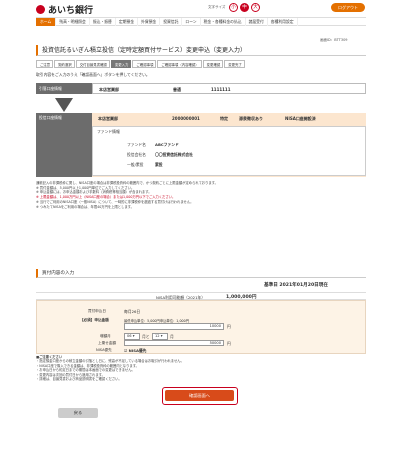 The height and width of the screenshot is (460, 400). What do you see at coordinates (257, 22) in the screenshot?
I see `nav-item-notification: 諸届受付` at bounding box center [257, 22].